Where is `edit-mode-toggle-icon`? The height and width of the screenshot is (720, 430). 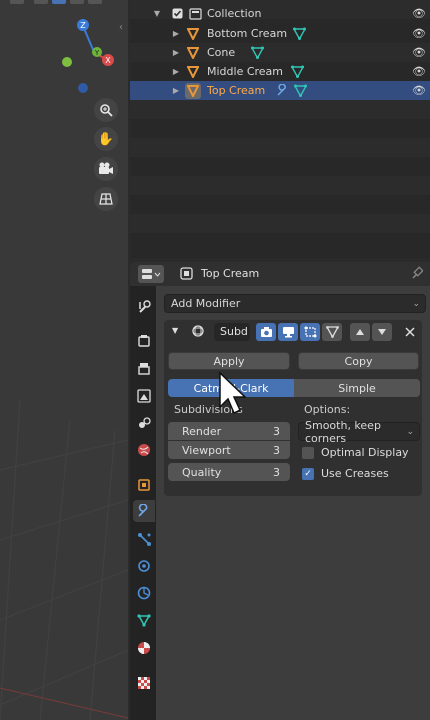 edit-mode-toggle-icon is located at coordinates (266, 332).